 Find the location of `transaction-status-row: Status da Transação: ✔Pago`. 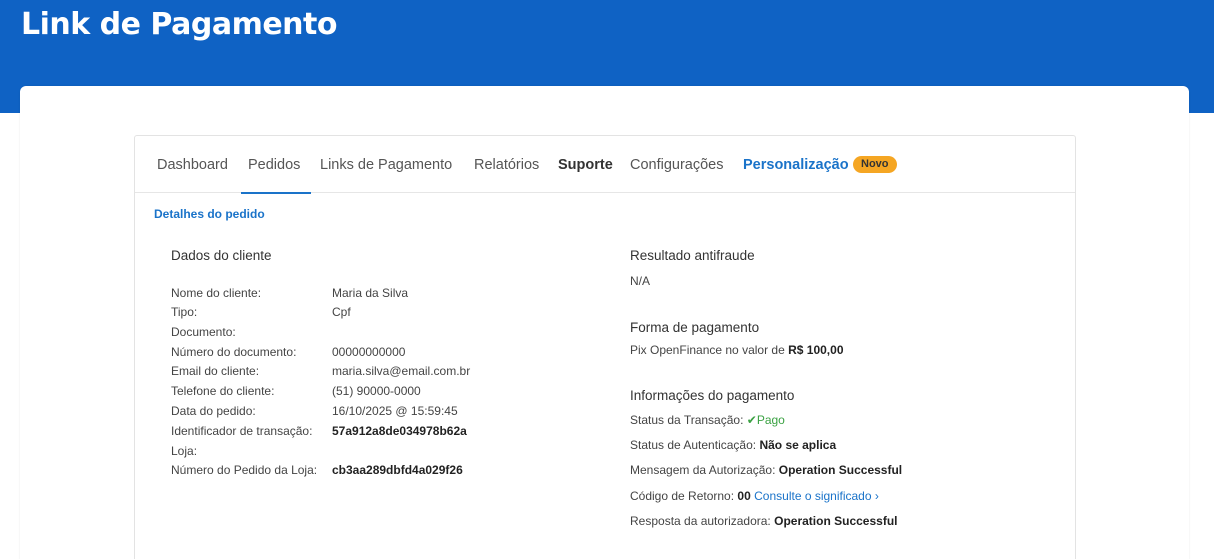

transaction-status-row: Status da Transação: ✔Pago is located at coordinates (707, 420).